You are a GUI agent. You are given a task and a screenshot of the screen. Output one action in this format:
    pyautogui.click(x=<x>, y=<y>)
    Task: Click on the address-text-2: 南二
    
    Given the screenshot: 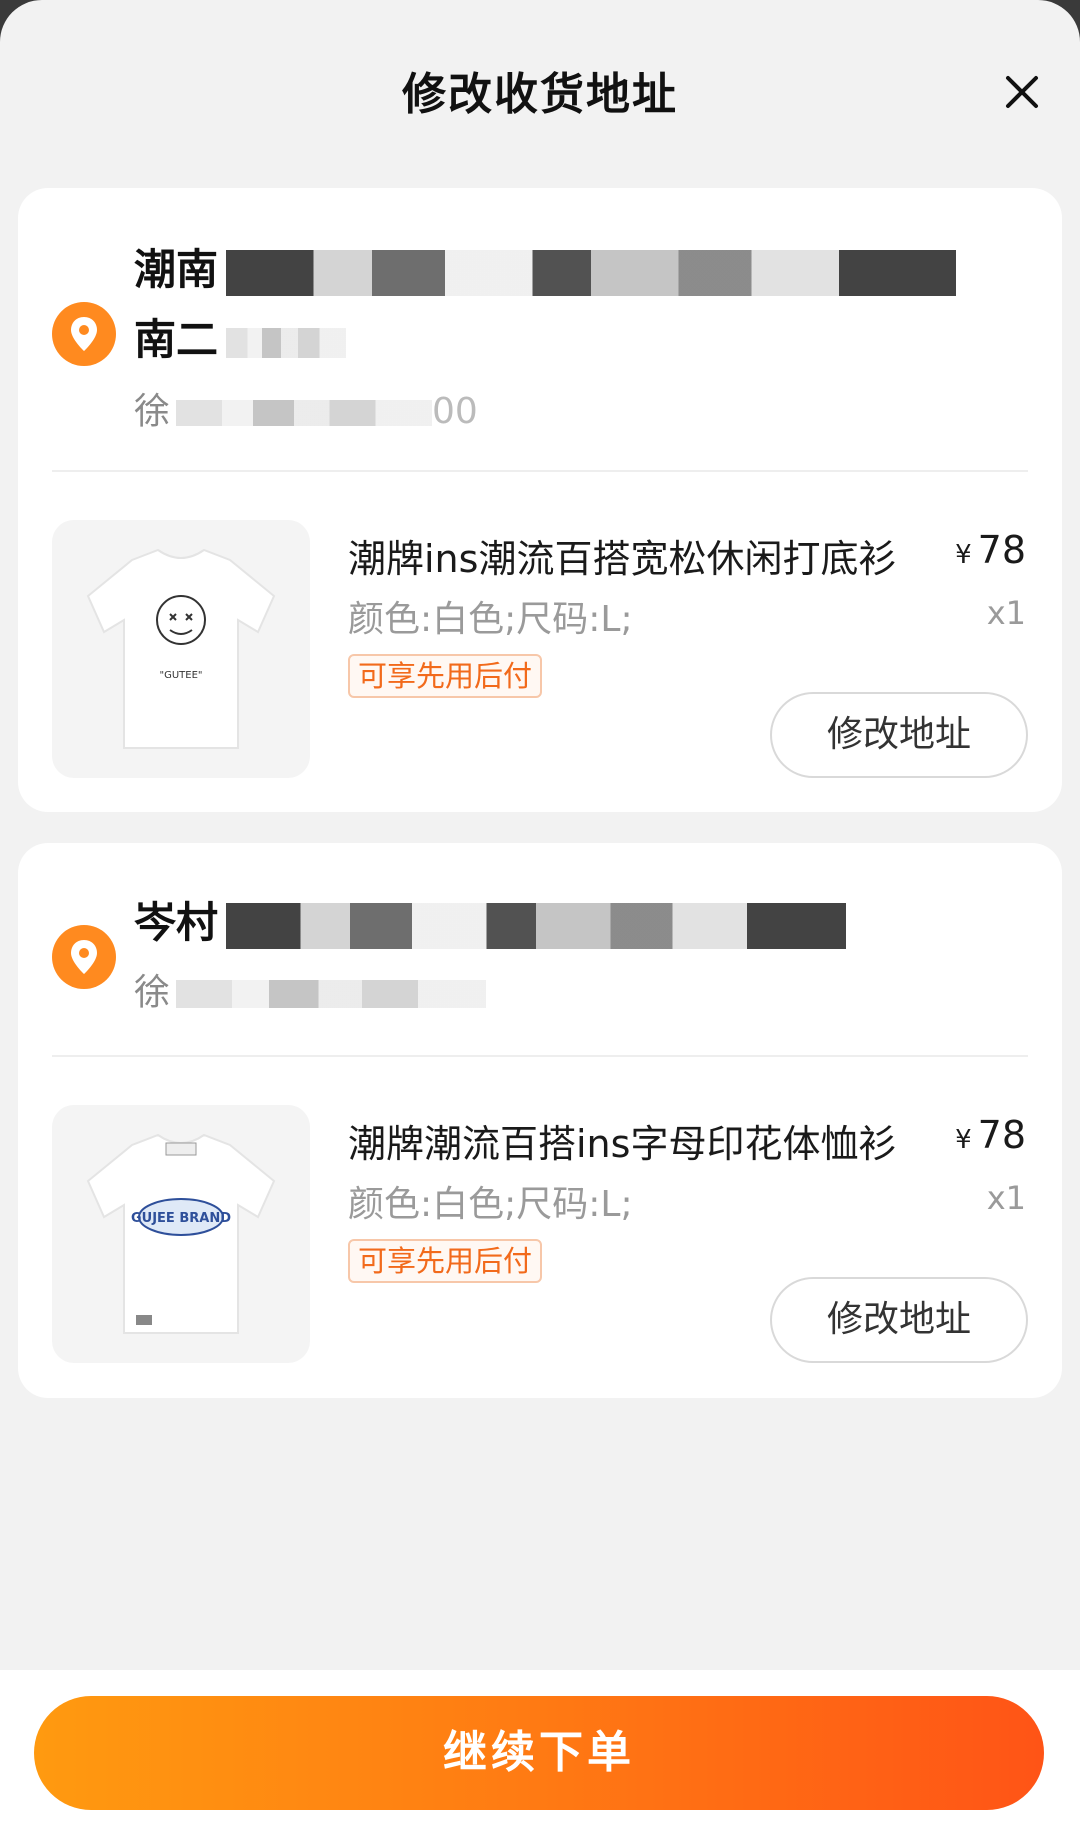 What is the action you would take?
    pyautogui.click(x=176, y=339)
    